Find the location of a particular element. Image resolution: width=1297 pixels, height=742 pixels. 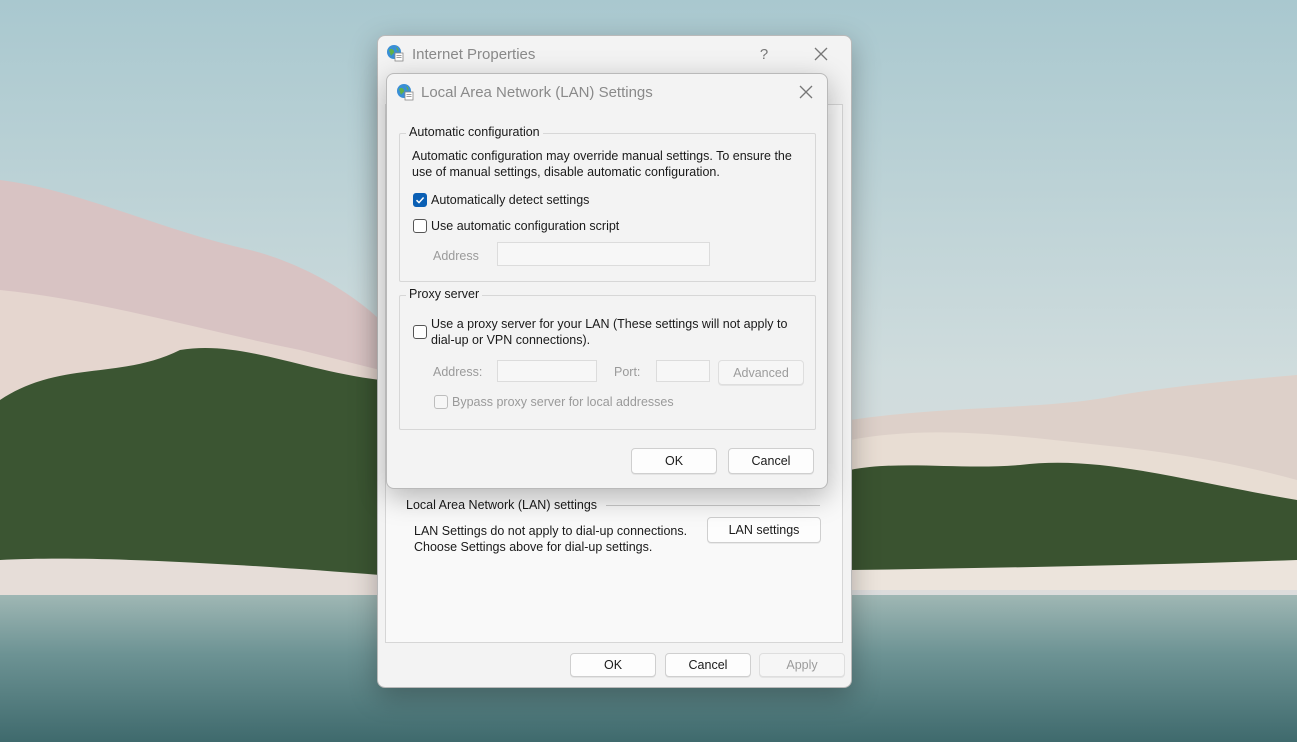

automatic-configuration-label: Automatic configuration is located at coordinates (474, 132).